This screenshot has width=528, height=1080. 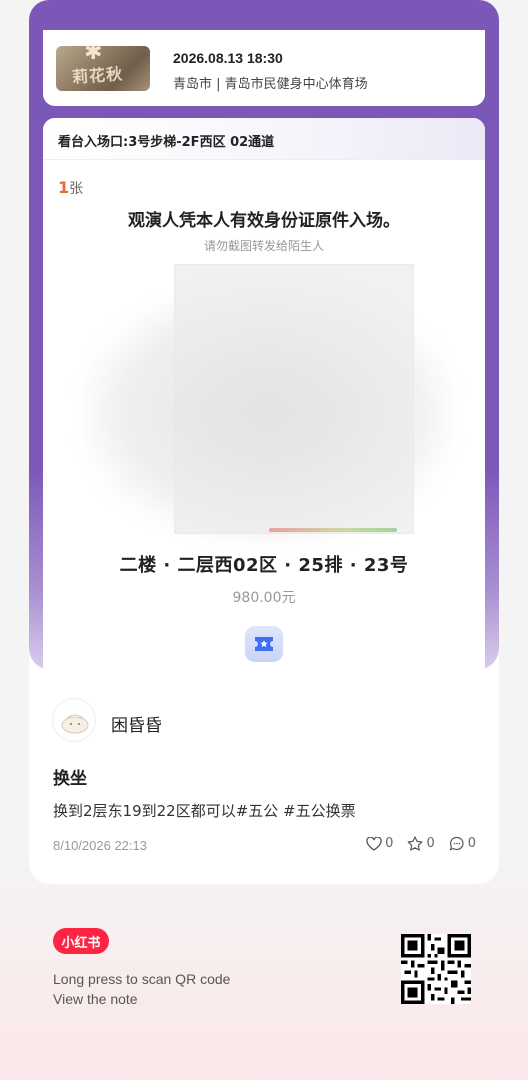 I want to click on heart-icon, so click(x=374, y=843).